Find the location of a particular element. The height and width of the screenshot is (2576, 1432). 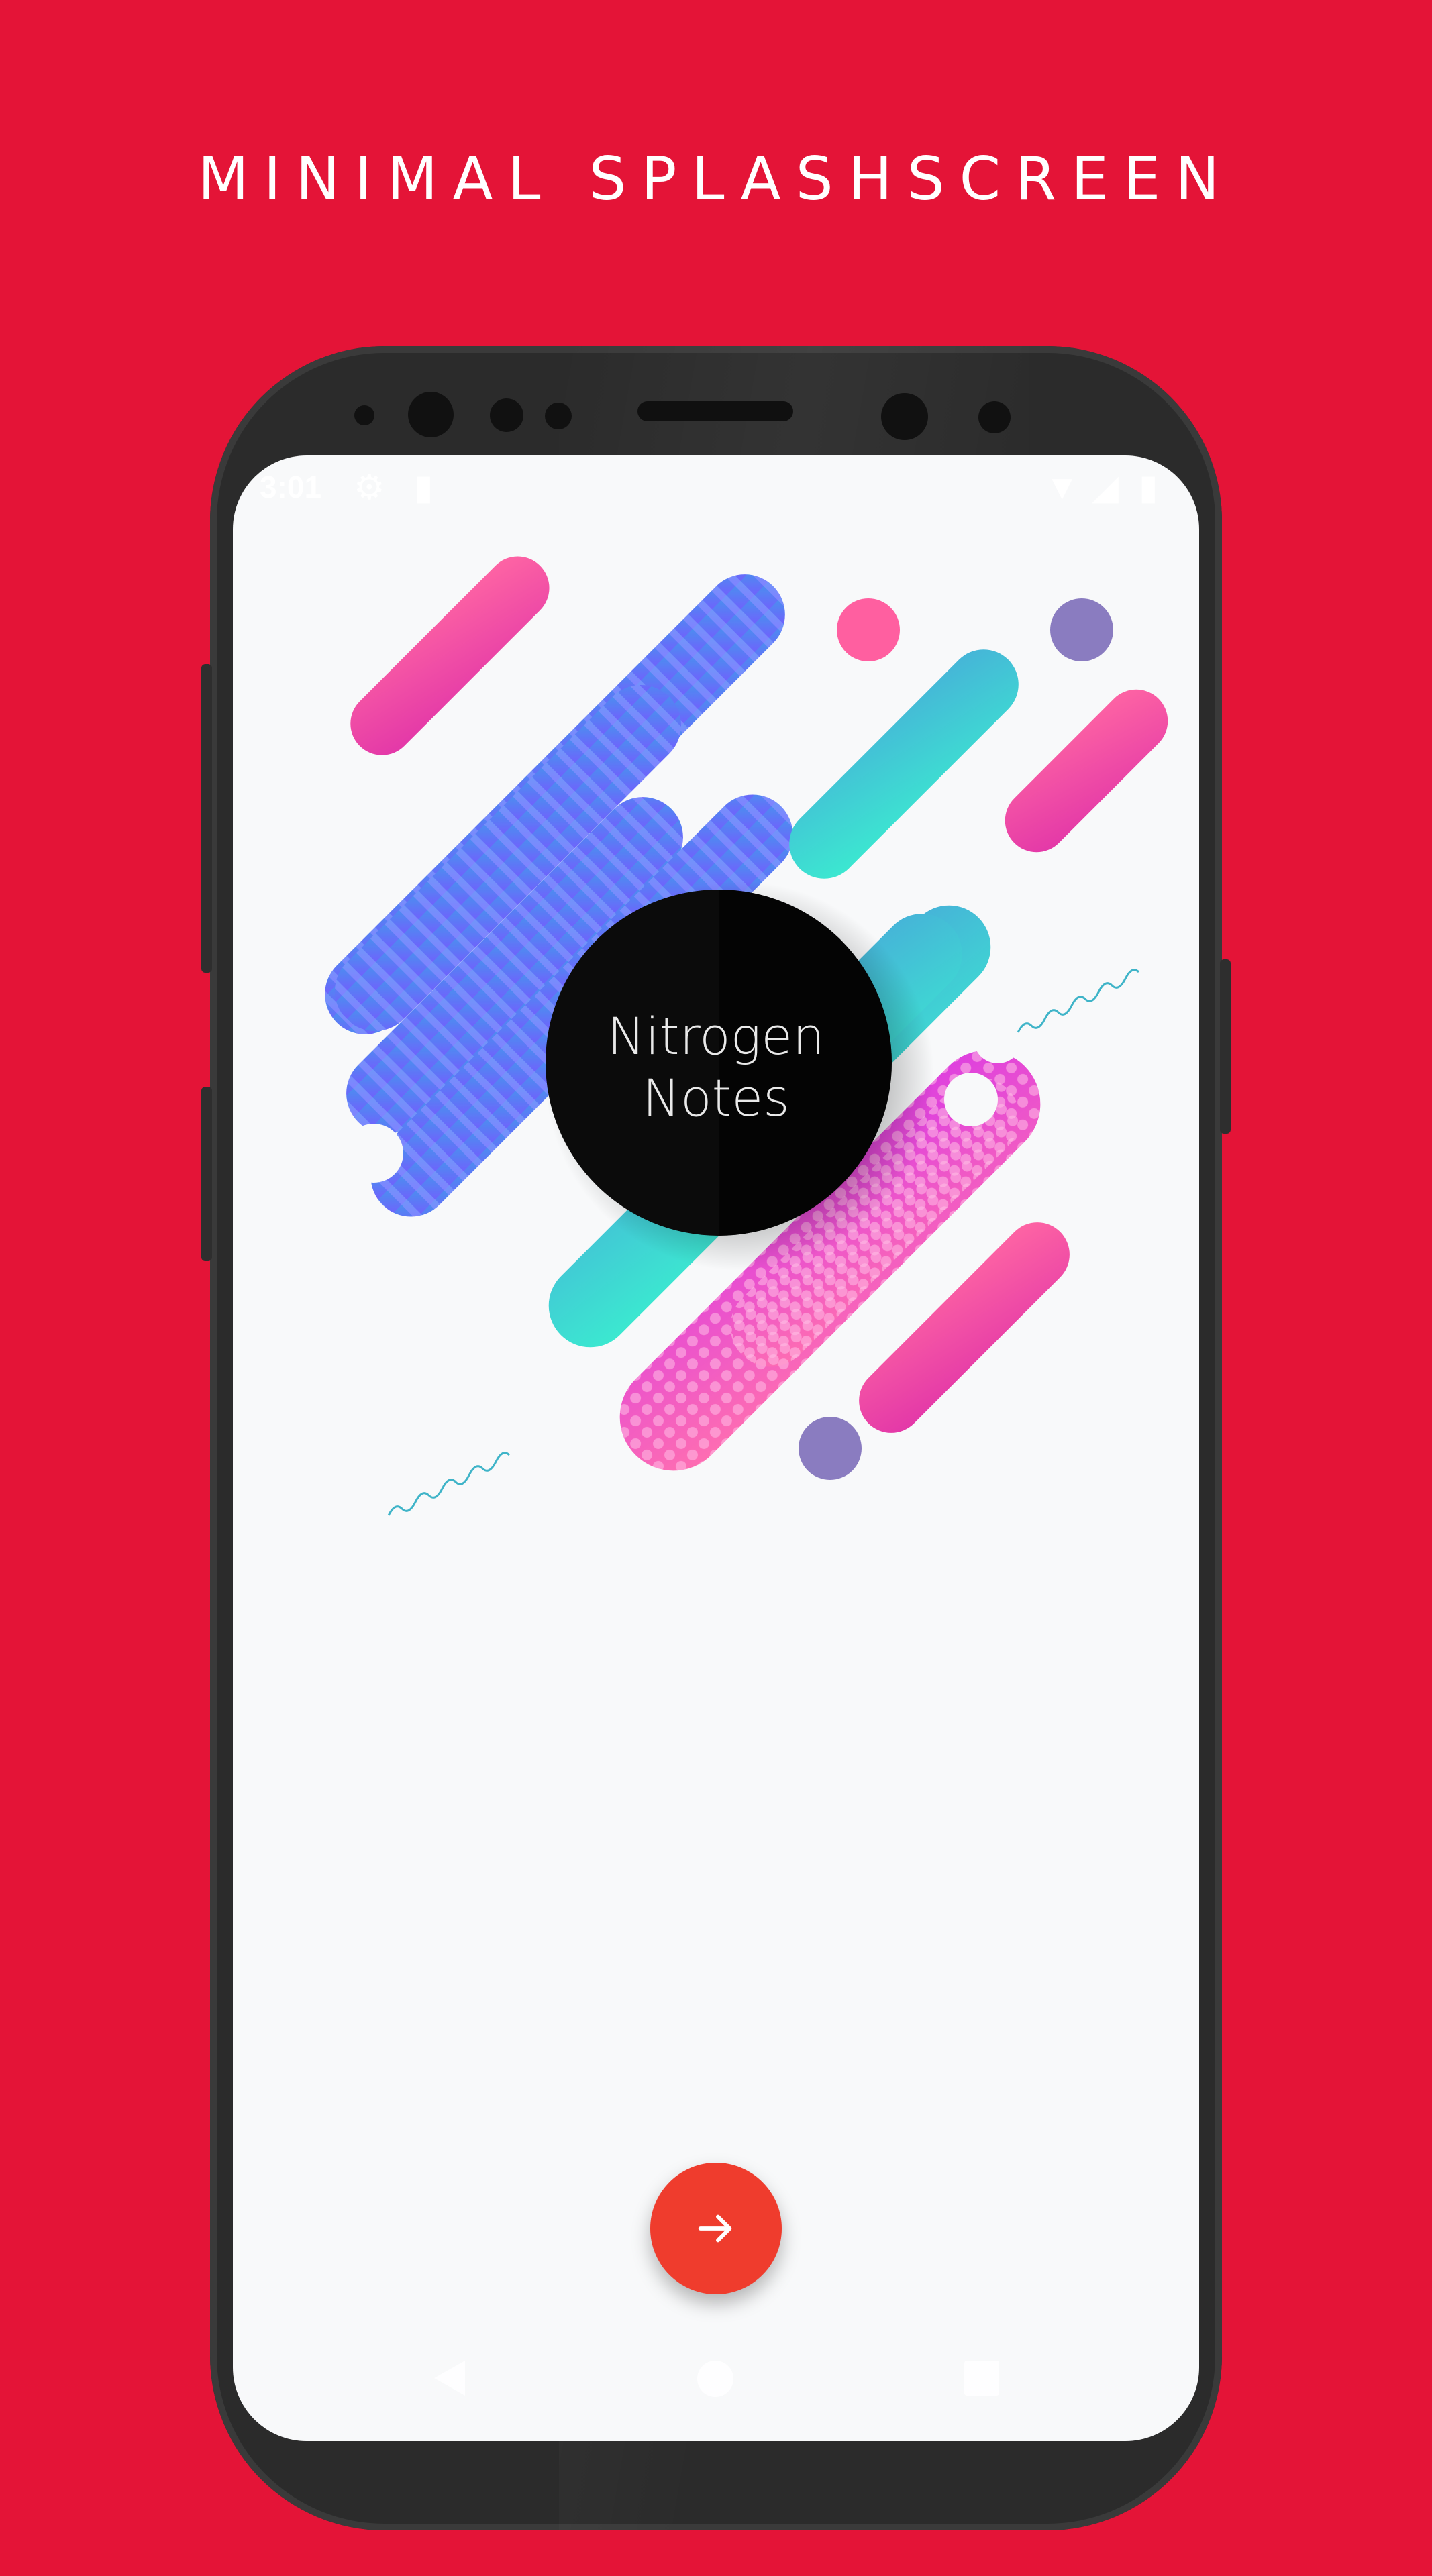

headline: MINIMAL SPLASHSCREEN is located at coordinates (716, 178).